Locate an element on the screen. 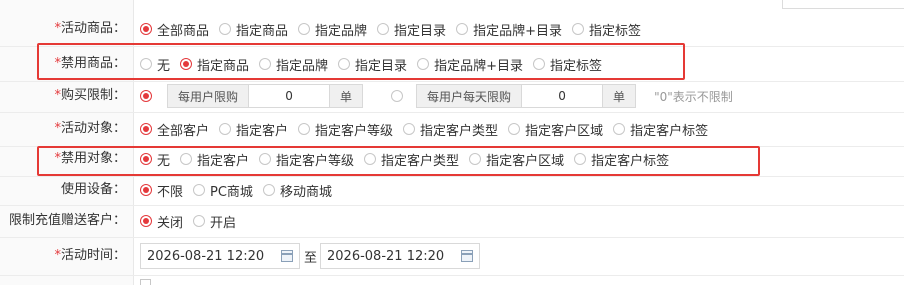 The image size is (904, 285). checkbox is located at coordinates (145, 282).